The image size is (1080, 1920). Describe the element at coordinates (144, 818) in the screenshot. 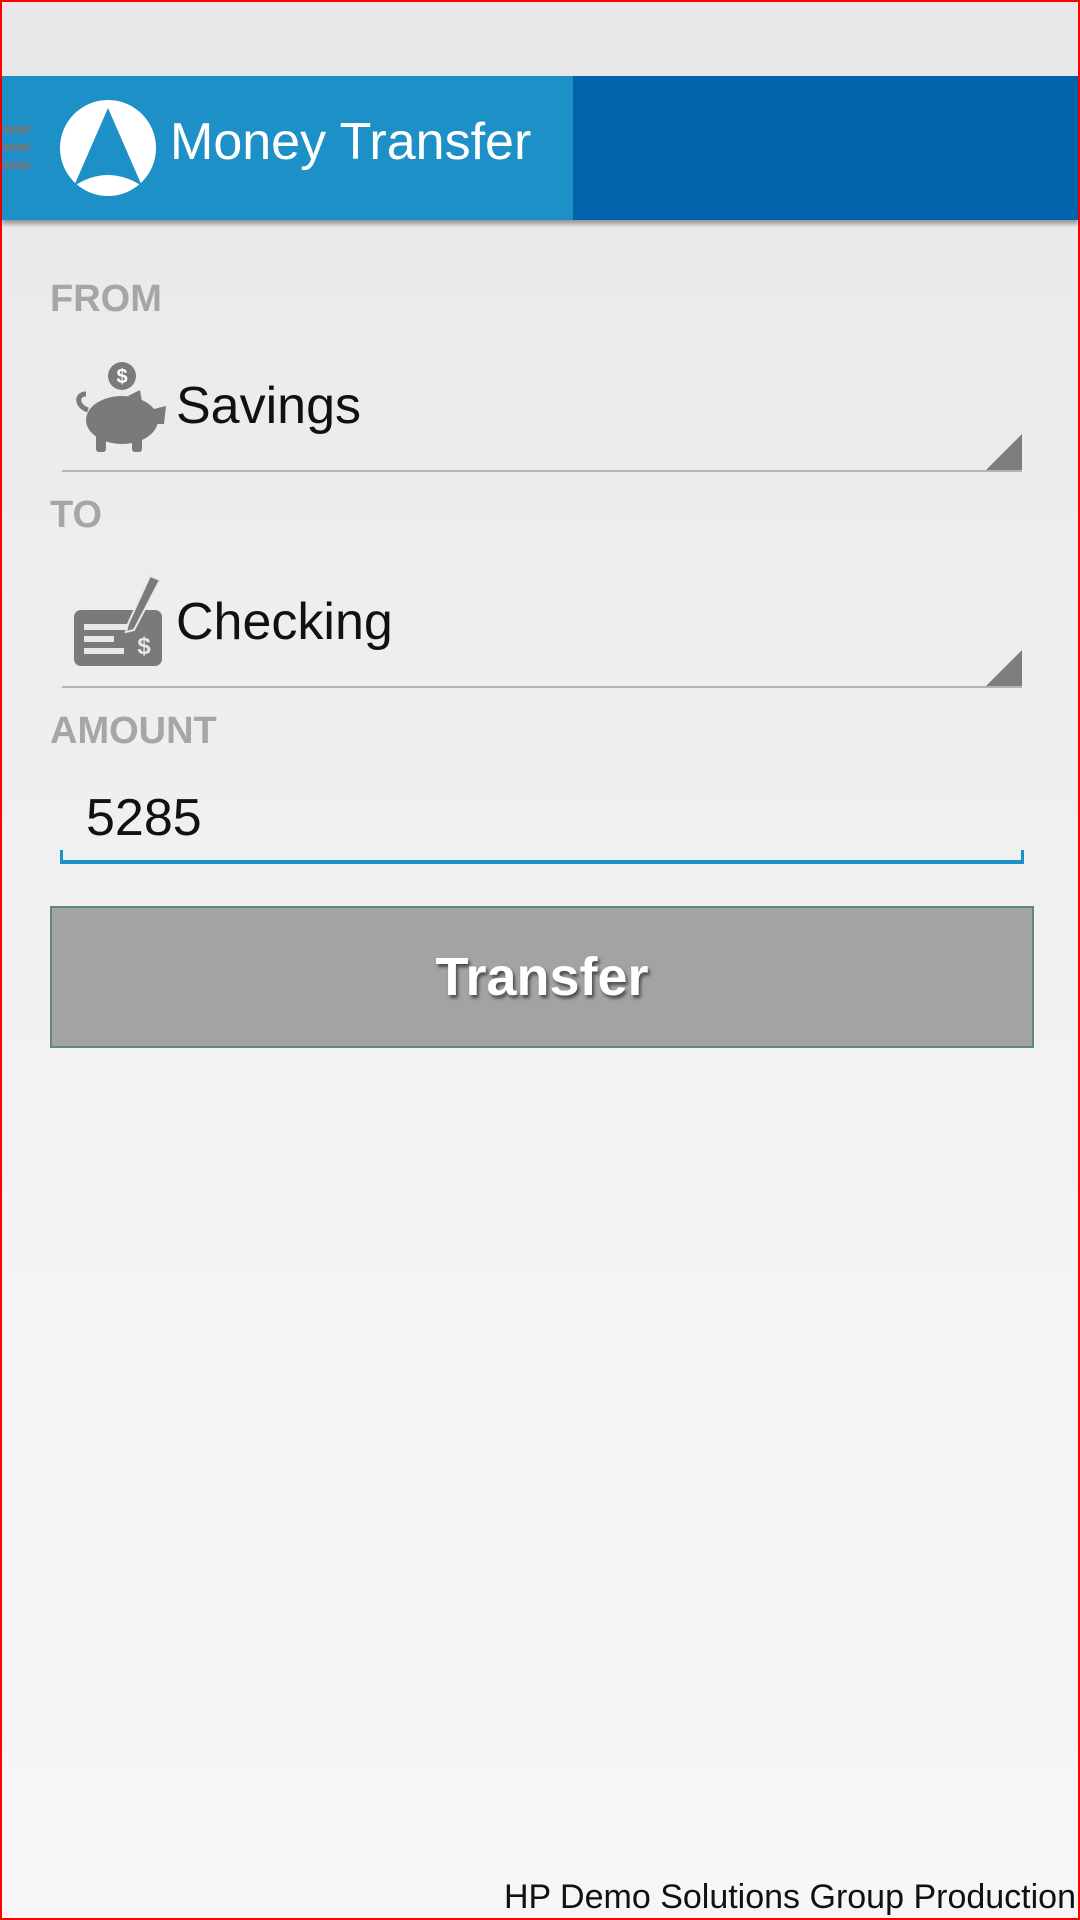

I see `amount-input-value: 5285` at that location.